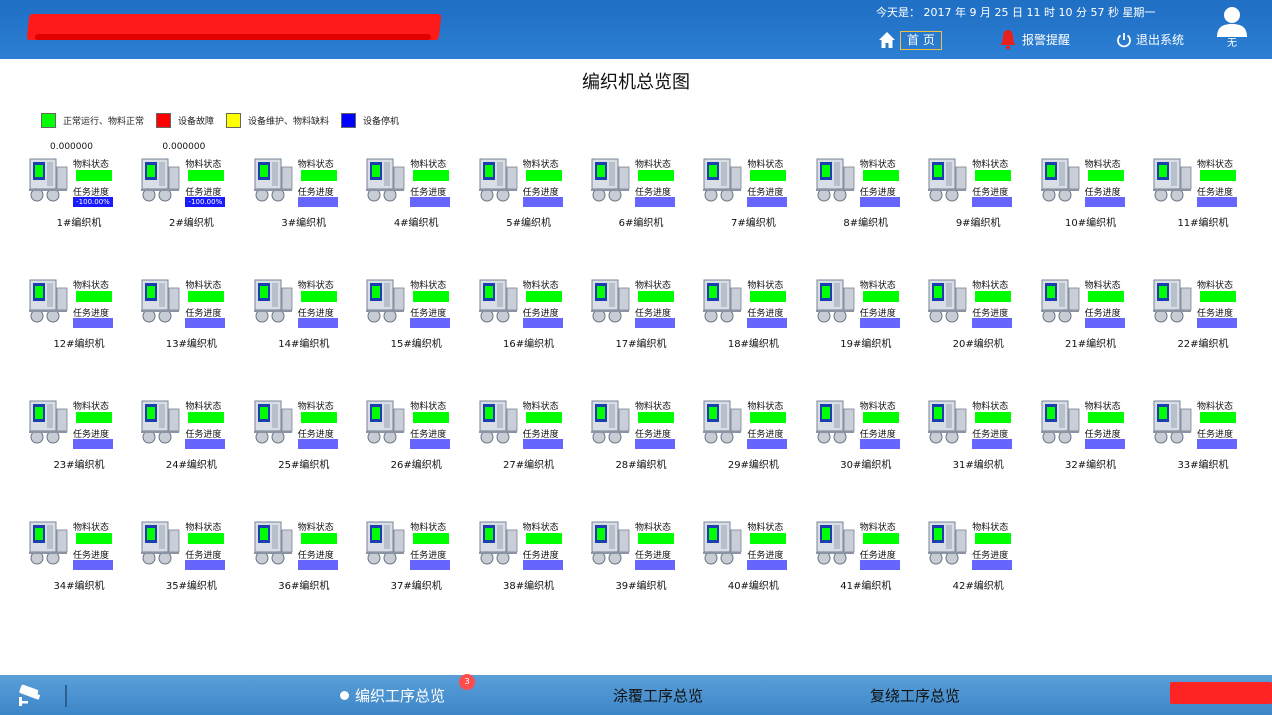 This screenshot has height=715, width=1272. Describe the element at coordinates (870, 553) in the screenshot. I see `machine-card: 物料状态 任务进度 41#编织机` at that location.